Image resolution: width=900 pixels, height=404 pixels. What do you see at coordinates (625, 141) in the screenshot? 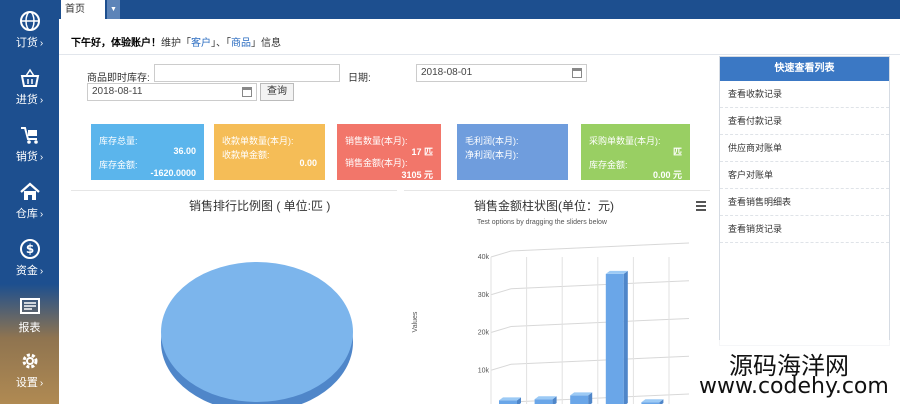
I see `card-label: 采购单数量(本月):` at bounding box center [625, 141].